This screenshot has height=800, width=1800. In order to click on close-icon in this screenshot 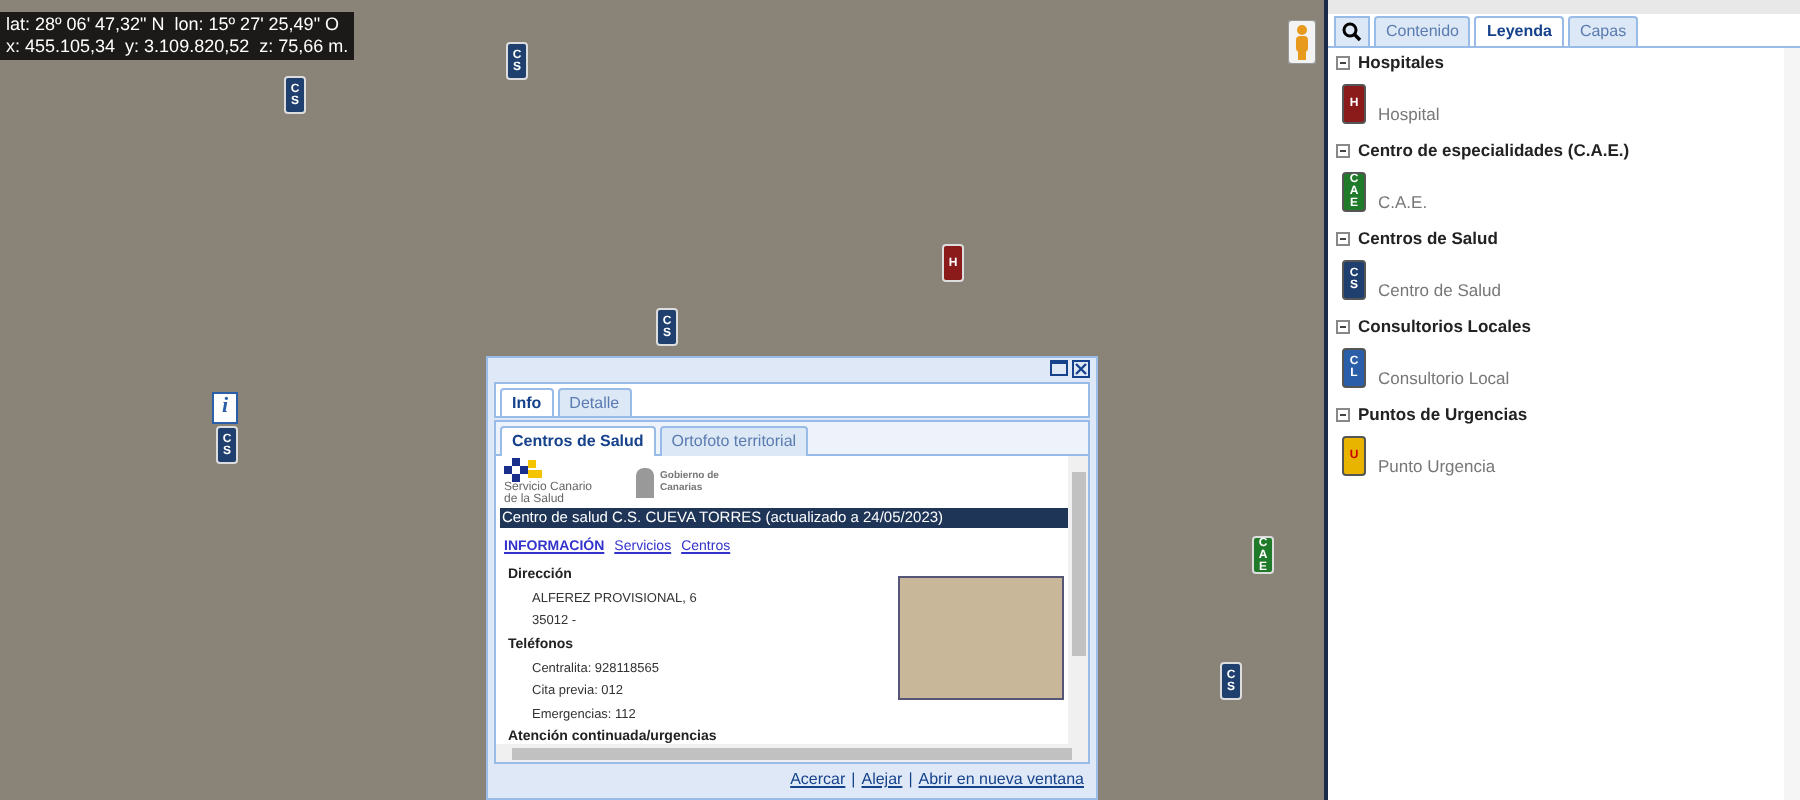, I will do `click(1081, 369)`.